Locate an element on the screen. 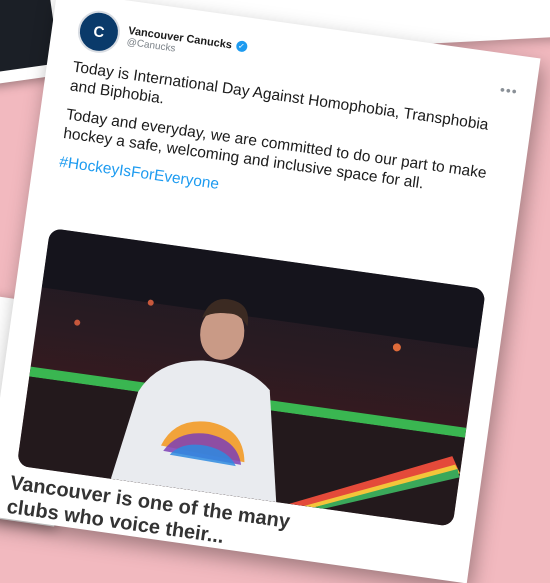 This screenshot has width=550, height=583. verified-badge-icon: ✓ is located at coordinates (241, 46).